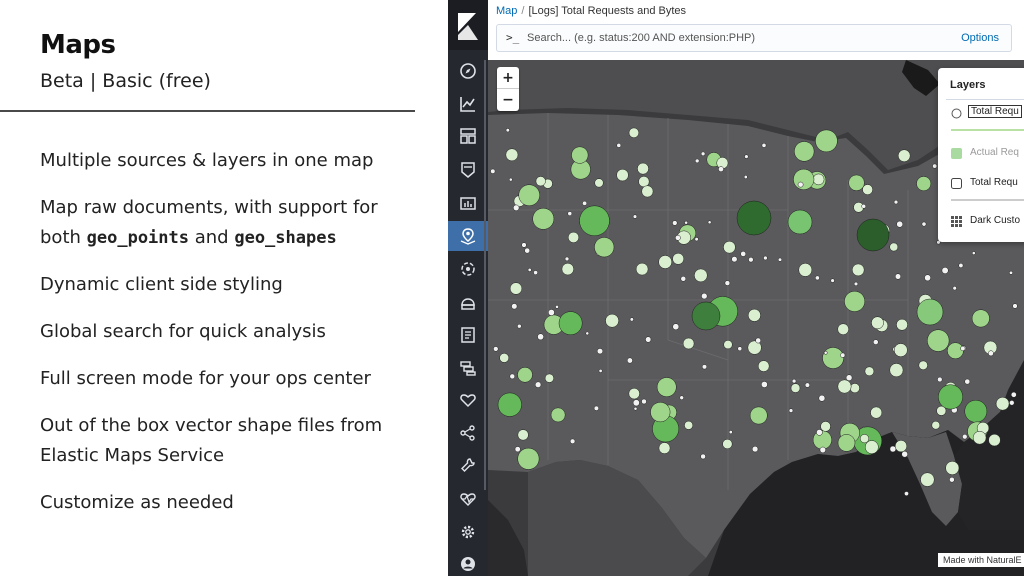  What do you see at coordinates (987, 114) in the screenshot?
I see `layer-row: Total Requ` at bounding box center [987, 114].